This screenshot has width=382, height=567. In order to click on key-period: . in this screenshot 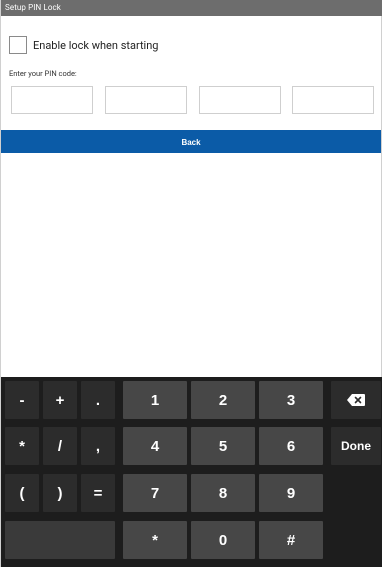, I will do `click(98, 400)`.